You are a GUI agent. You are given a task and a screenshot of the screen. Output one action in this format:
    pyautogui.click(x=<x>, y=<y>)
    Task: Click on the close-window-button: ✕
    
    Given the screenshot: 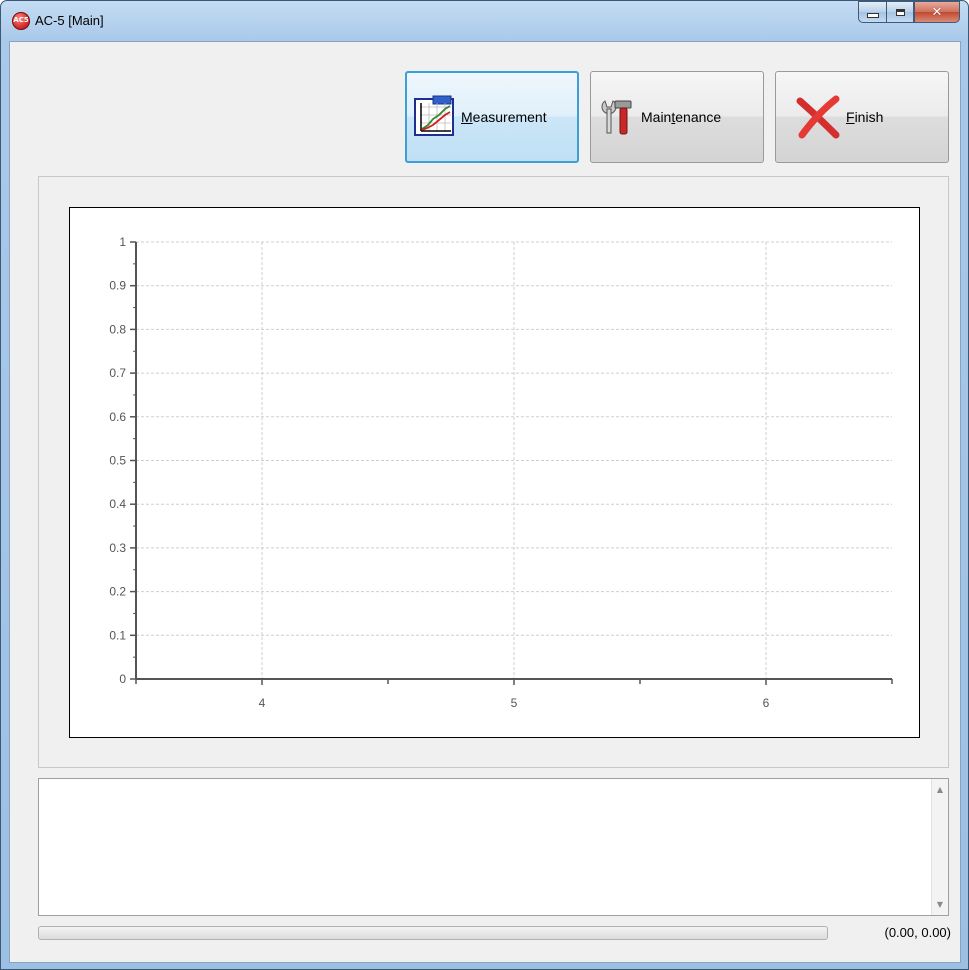 What is the action you would take?
    pyautogui.click(x=937, y=12)
    